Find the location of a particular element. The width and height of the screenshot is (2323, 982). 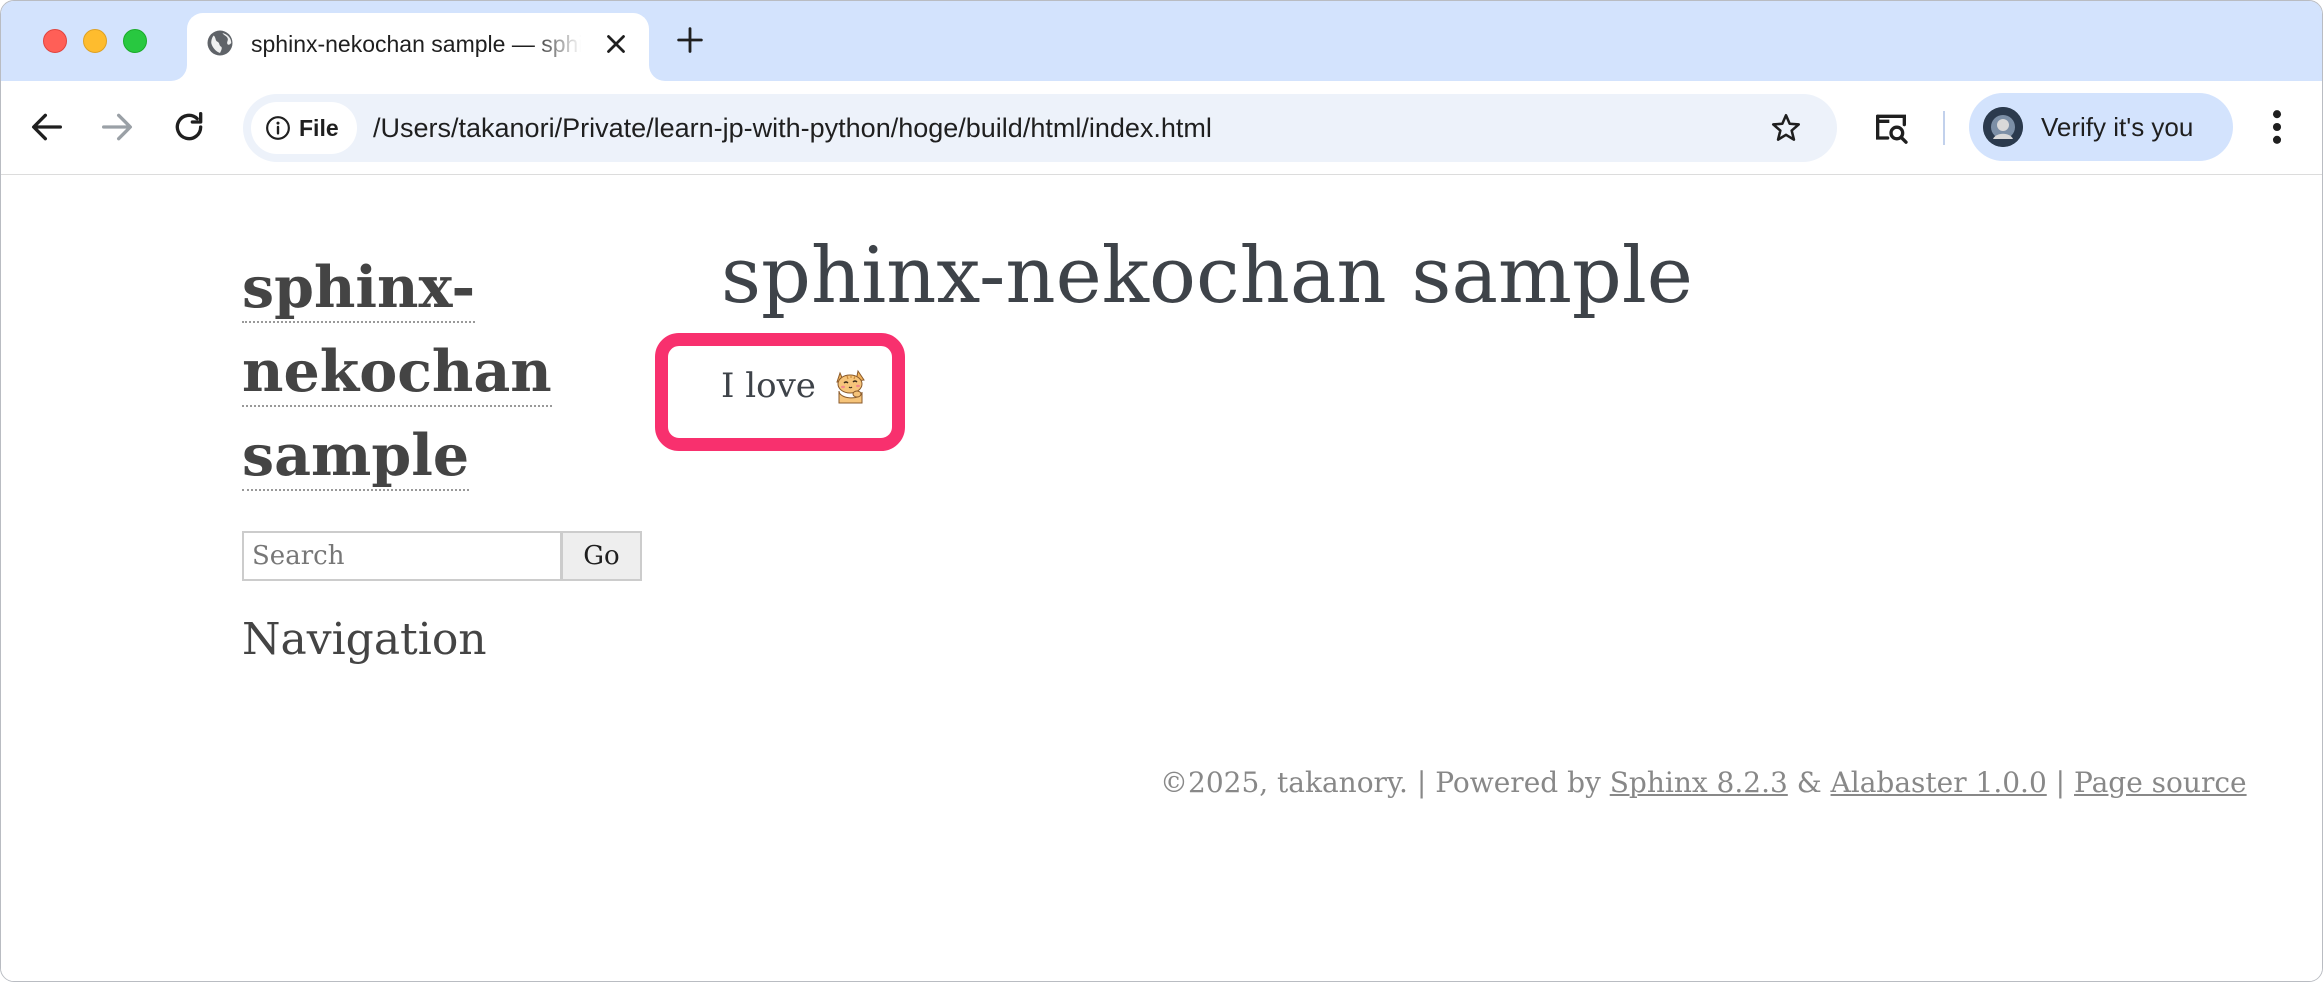

search-input is located at coordinates (402, 556).